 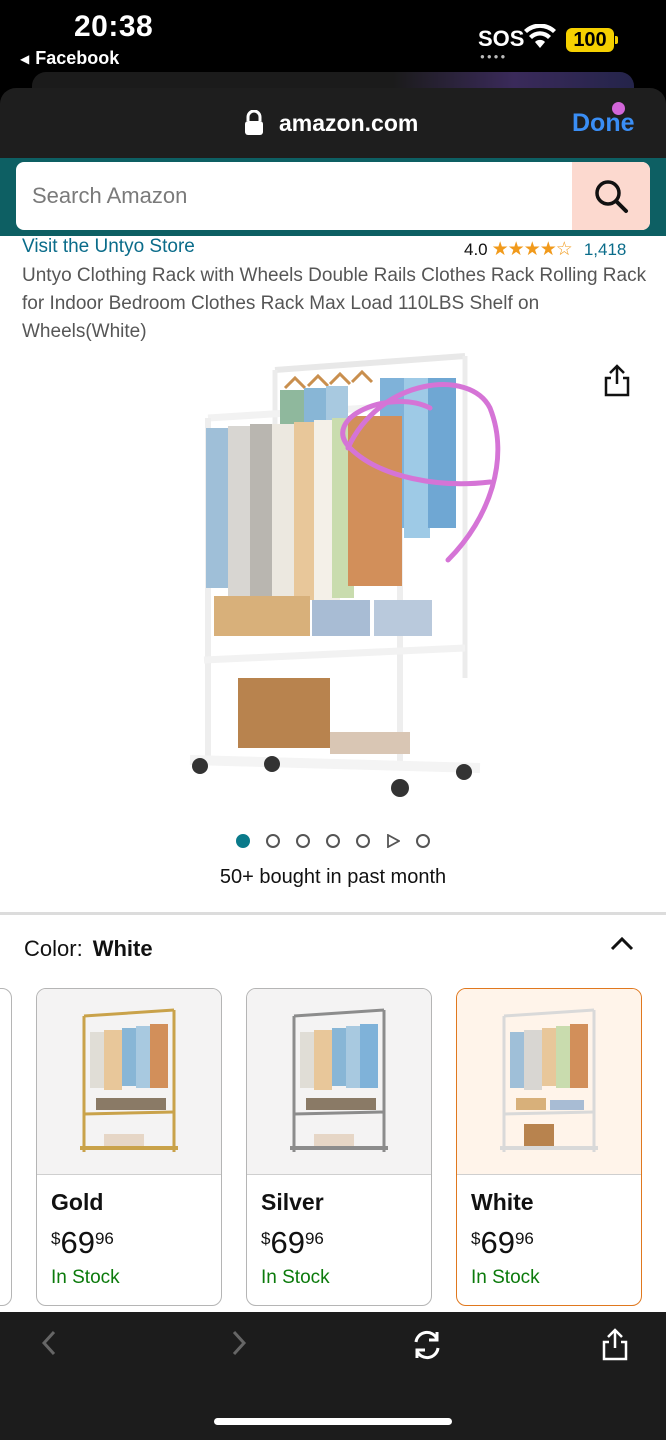 I want to click on selected-color: White, so click(x=122, y=948).